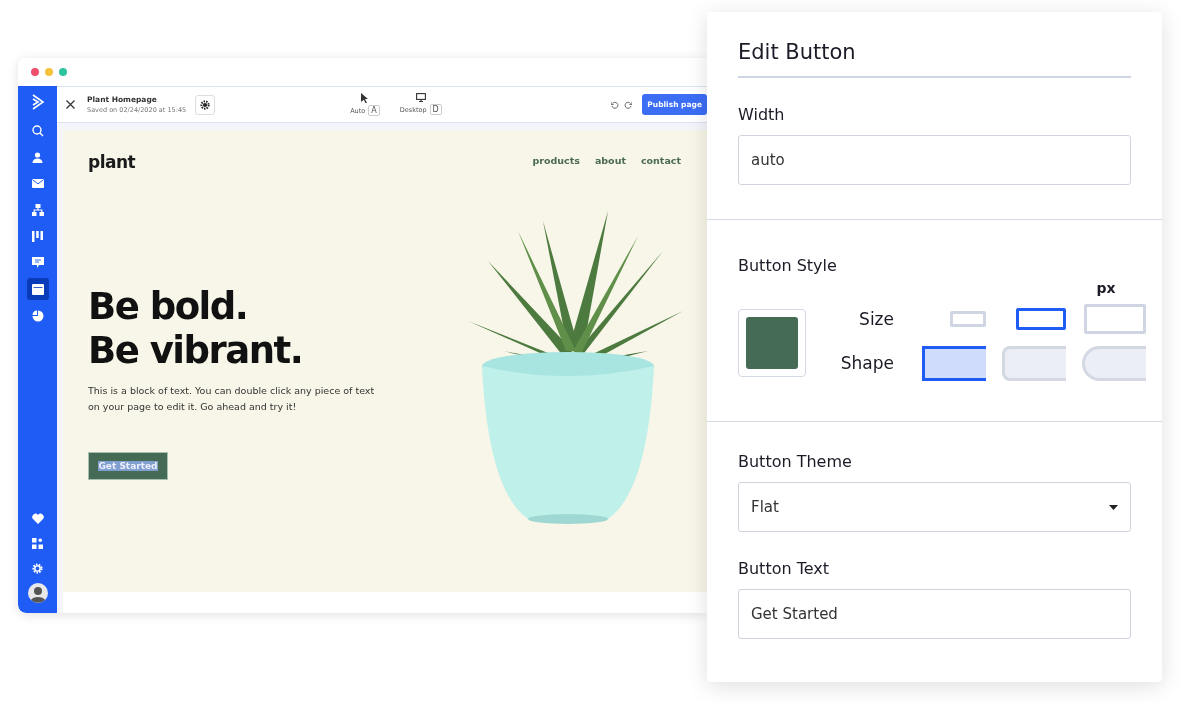 Image resolution: width=1185 pixels, height=720 pixels. I want to click on headline: Be vibrant., so click(196, 351).